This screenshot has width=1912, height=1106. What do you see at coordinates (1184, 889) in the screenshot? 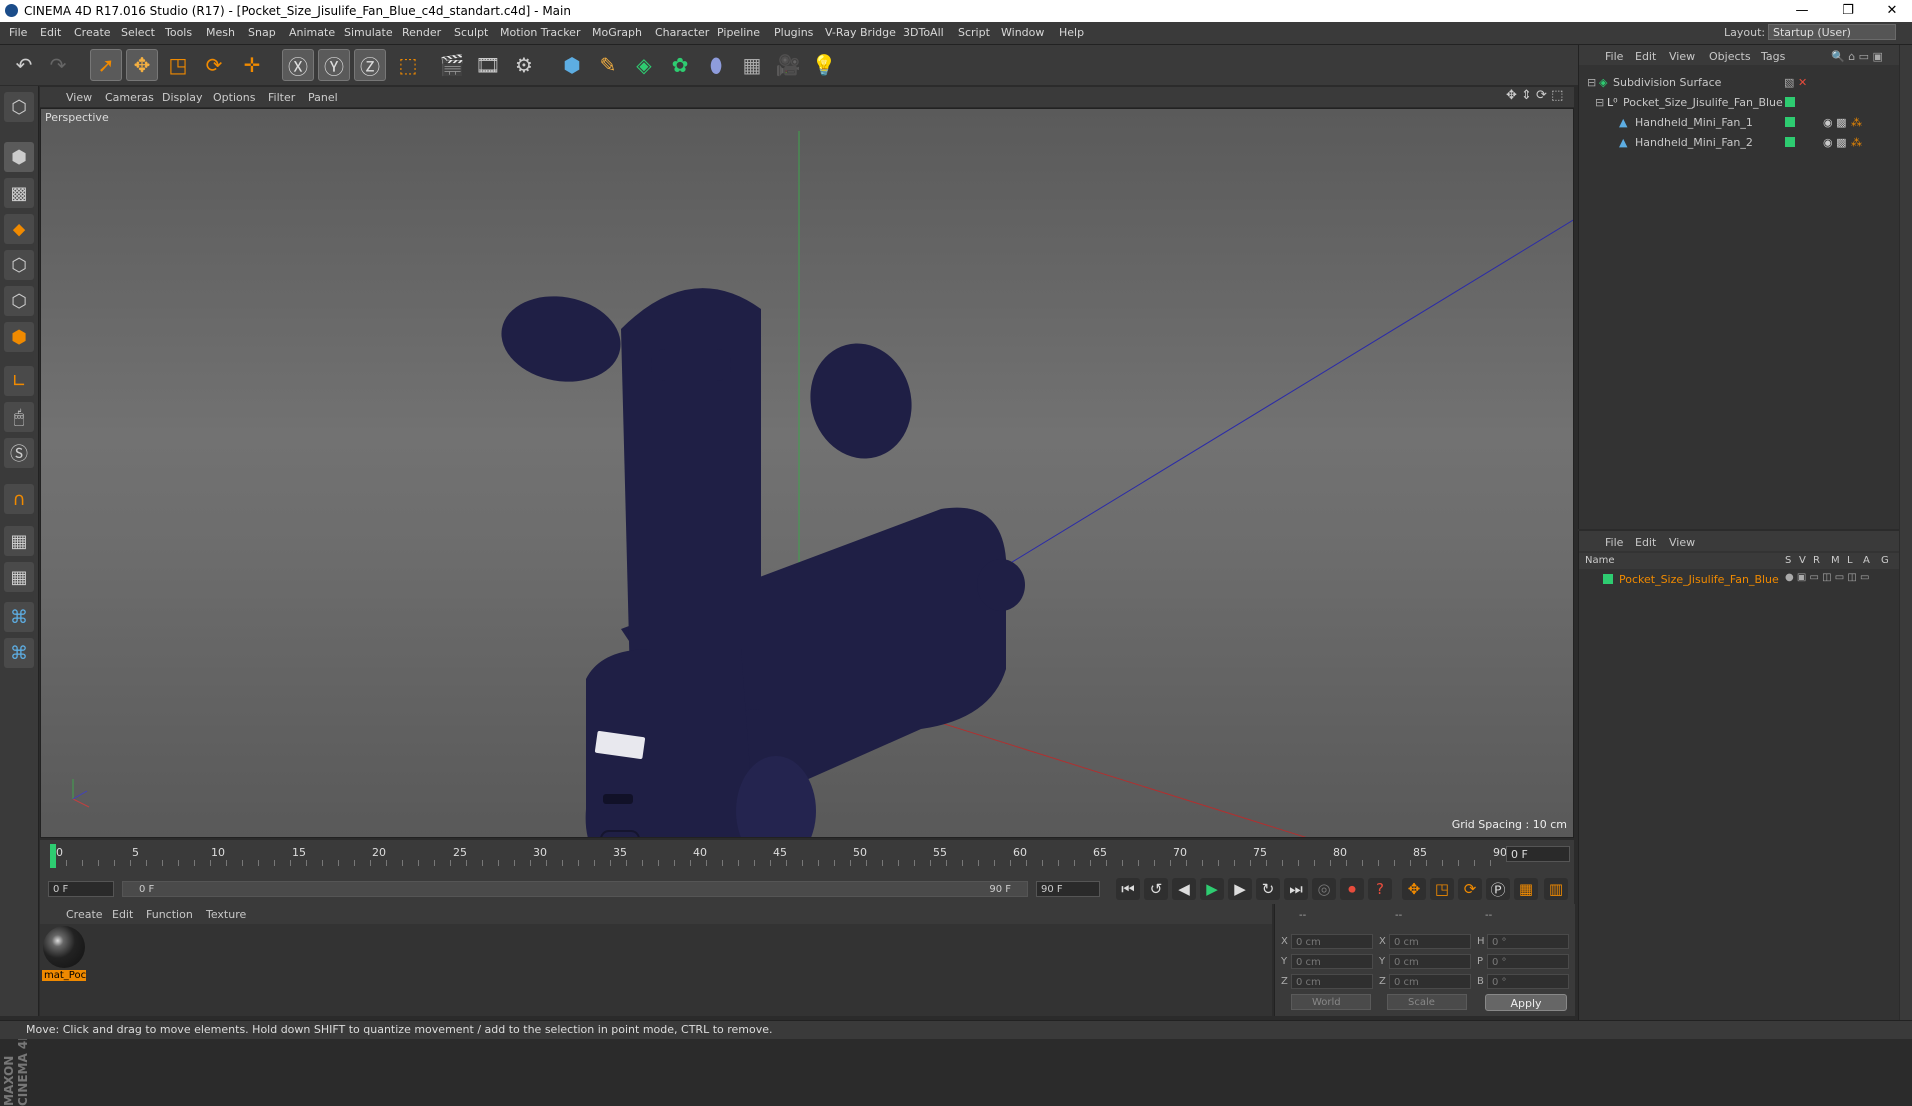
I see `step-back-icon: ◀` at bounding box center [1184, 889].